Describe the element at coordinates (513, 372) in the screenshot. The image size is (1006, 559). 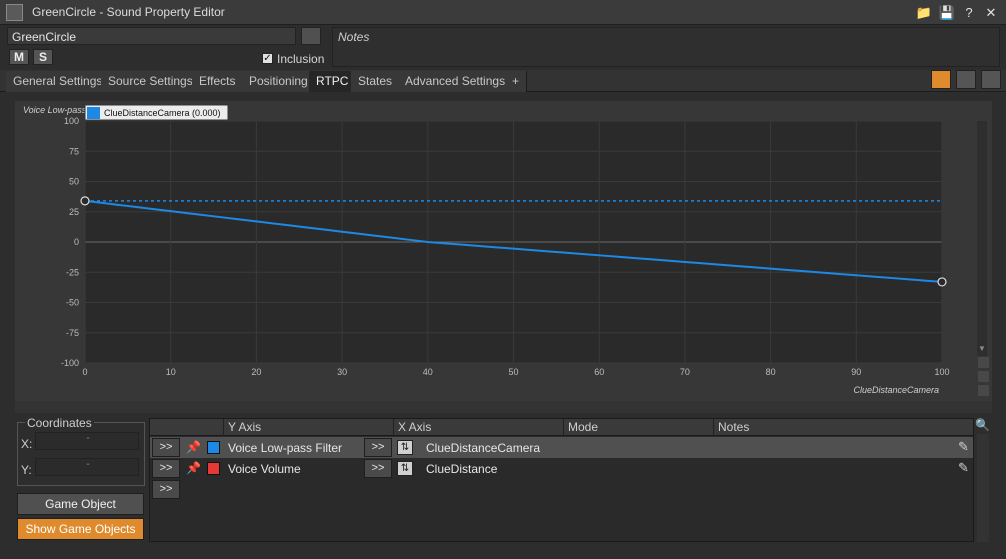
I see `x-tick-label: 50` at that location.